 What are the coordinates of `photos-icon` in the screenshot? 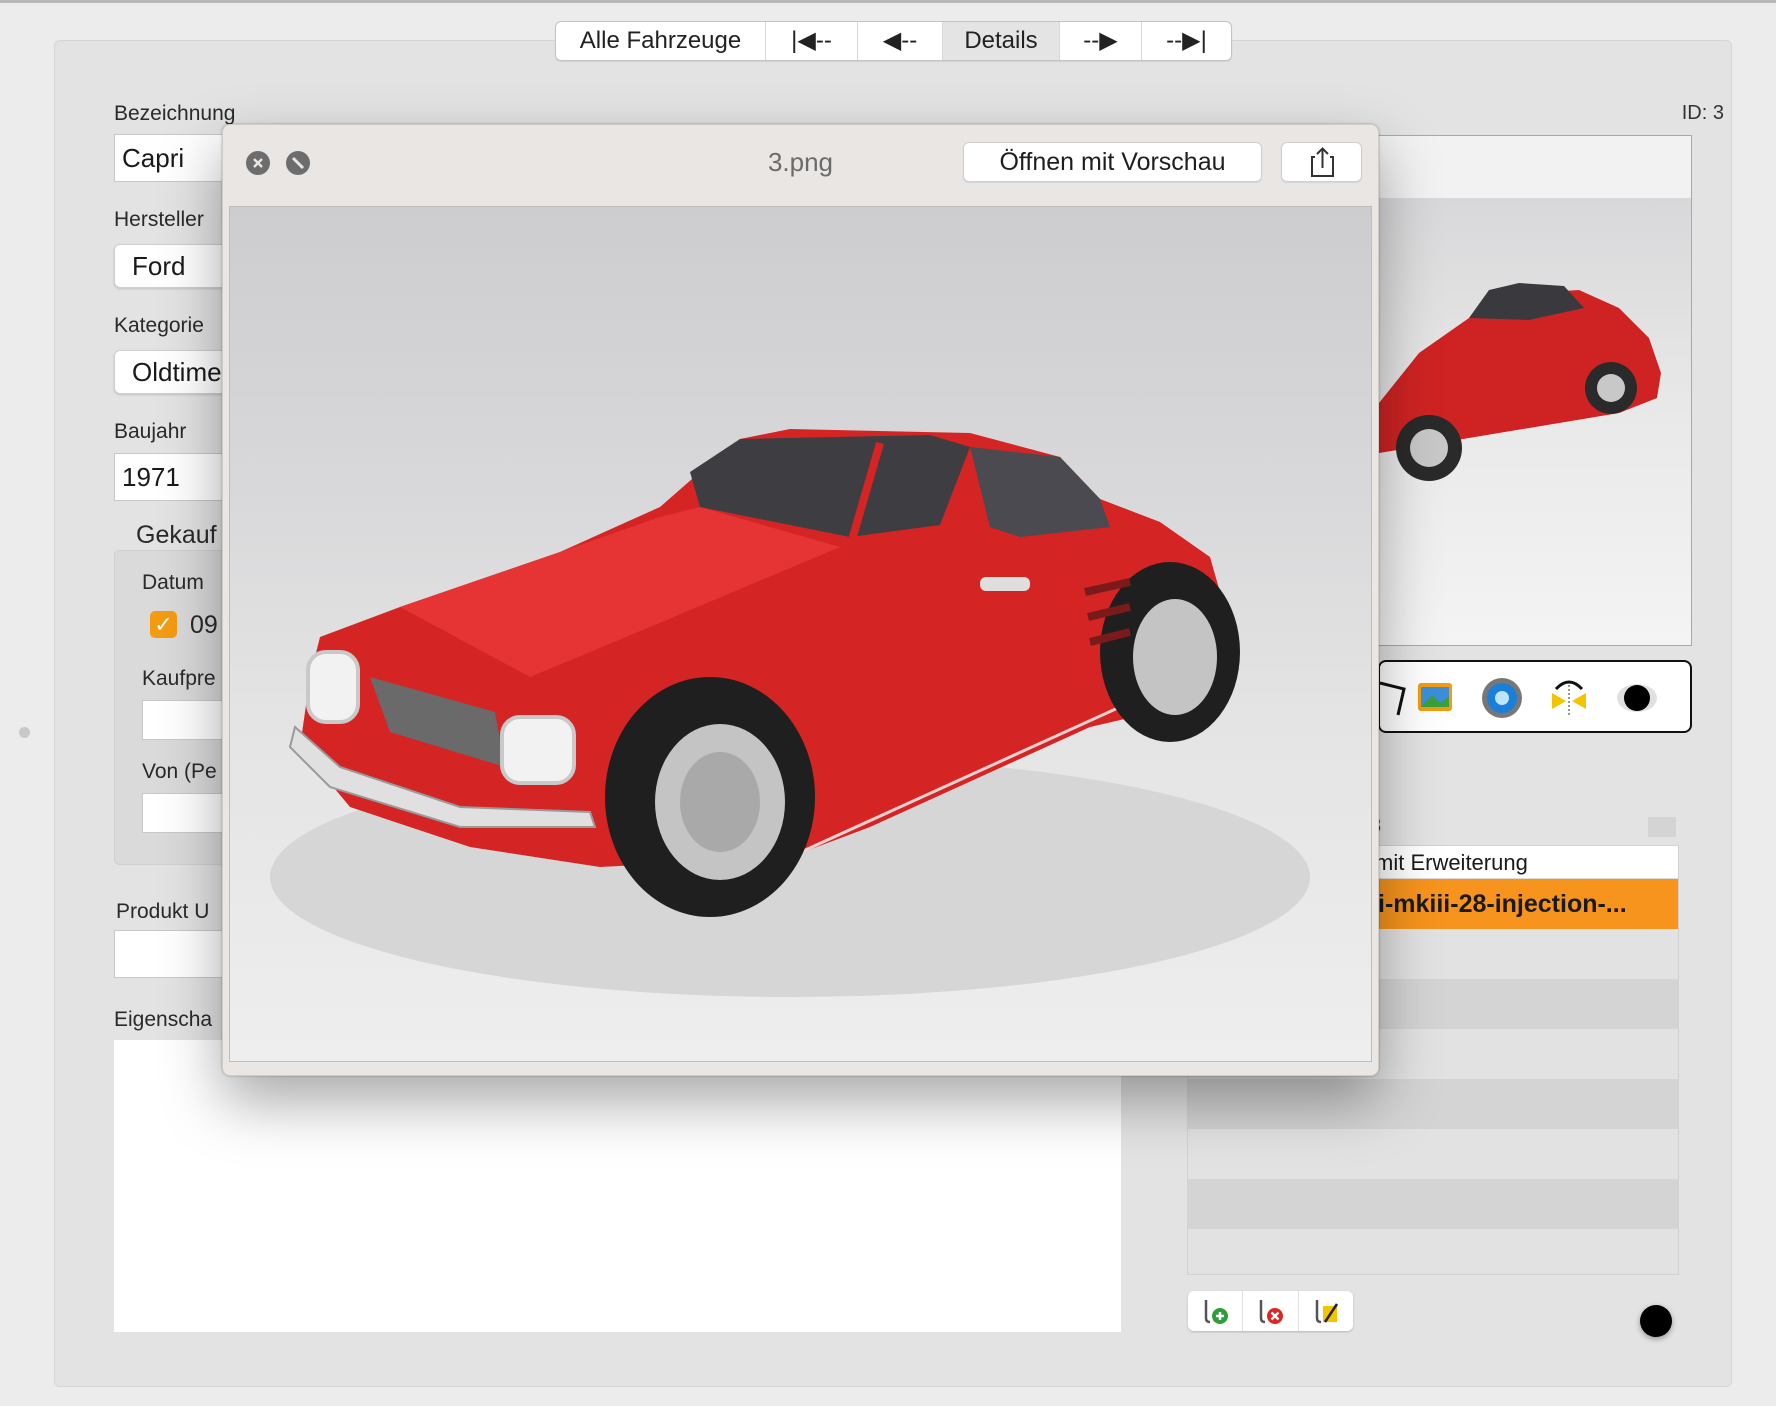 It's located at (1435, 698).